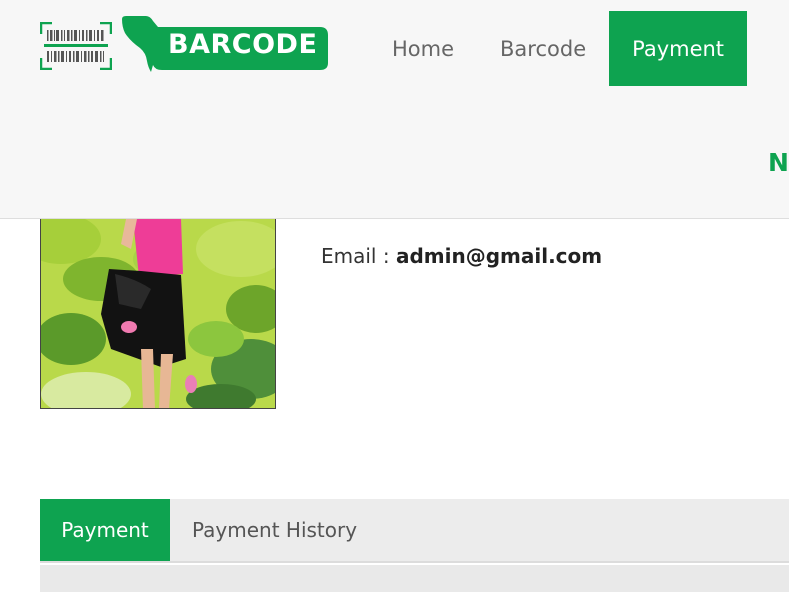  I want to click on profile-avatar-photo, so click(158, 314).